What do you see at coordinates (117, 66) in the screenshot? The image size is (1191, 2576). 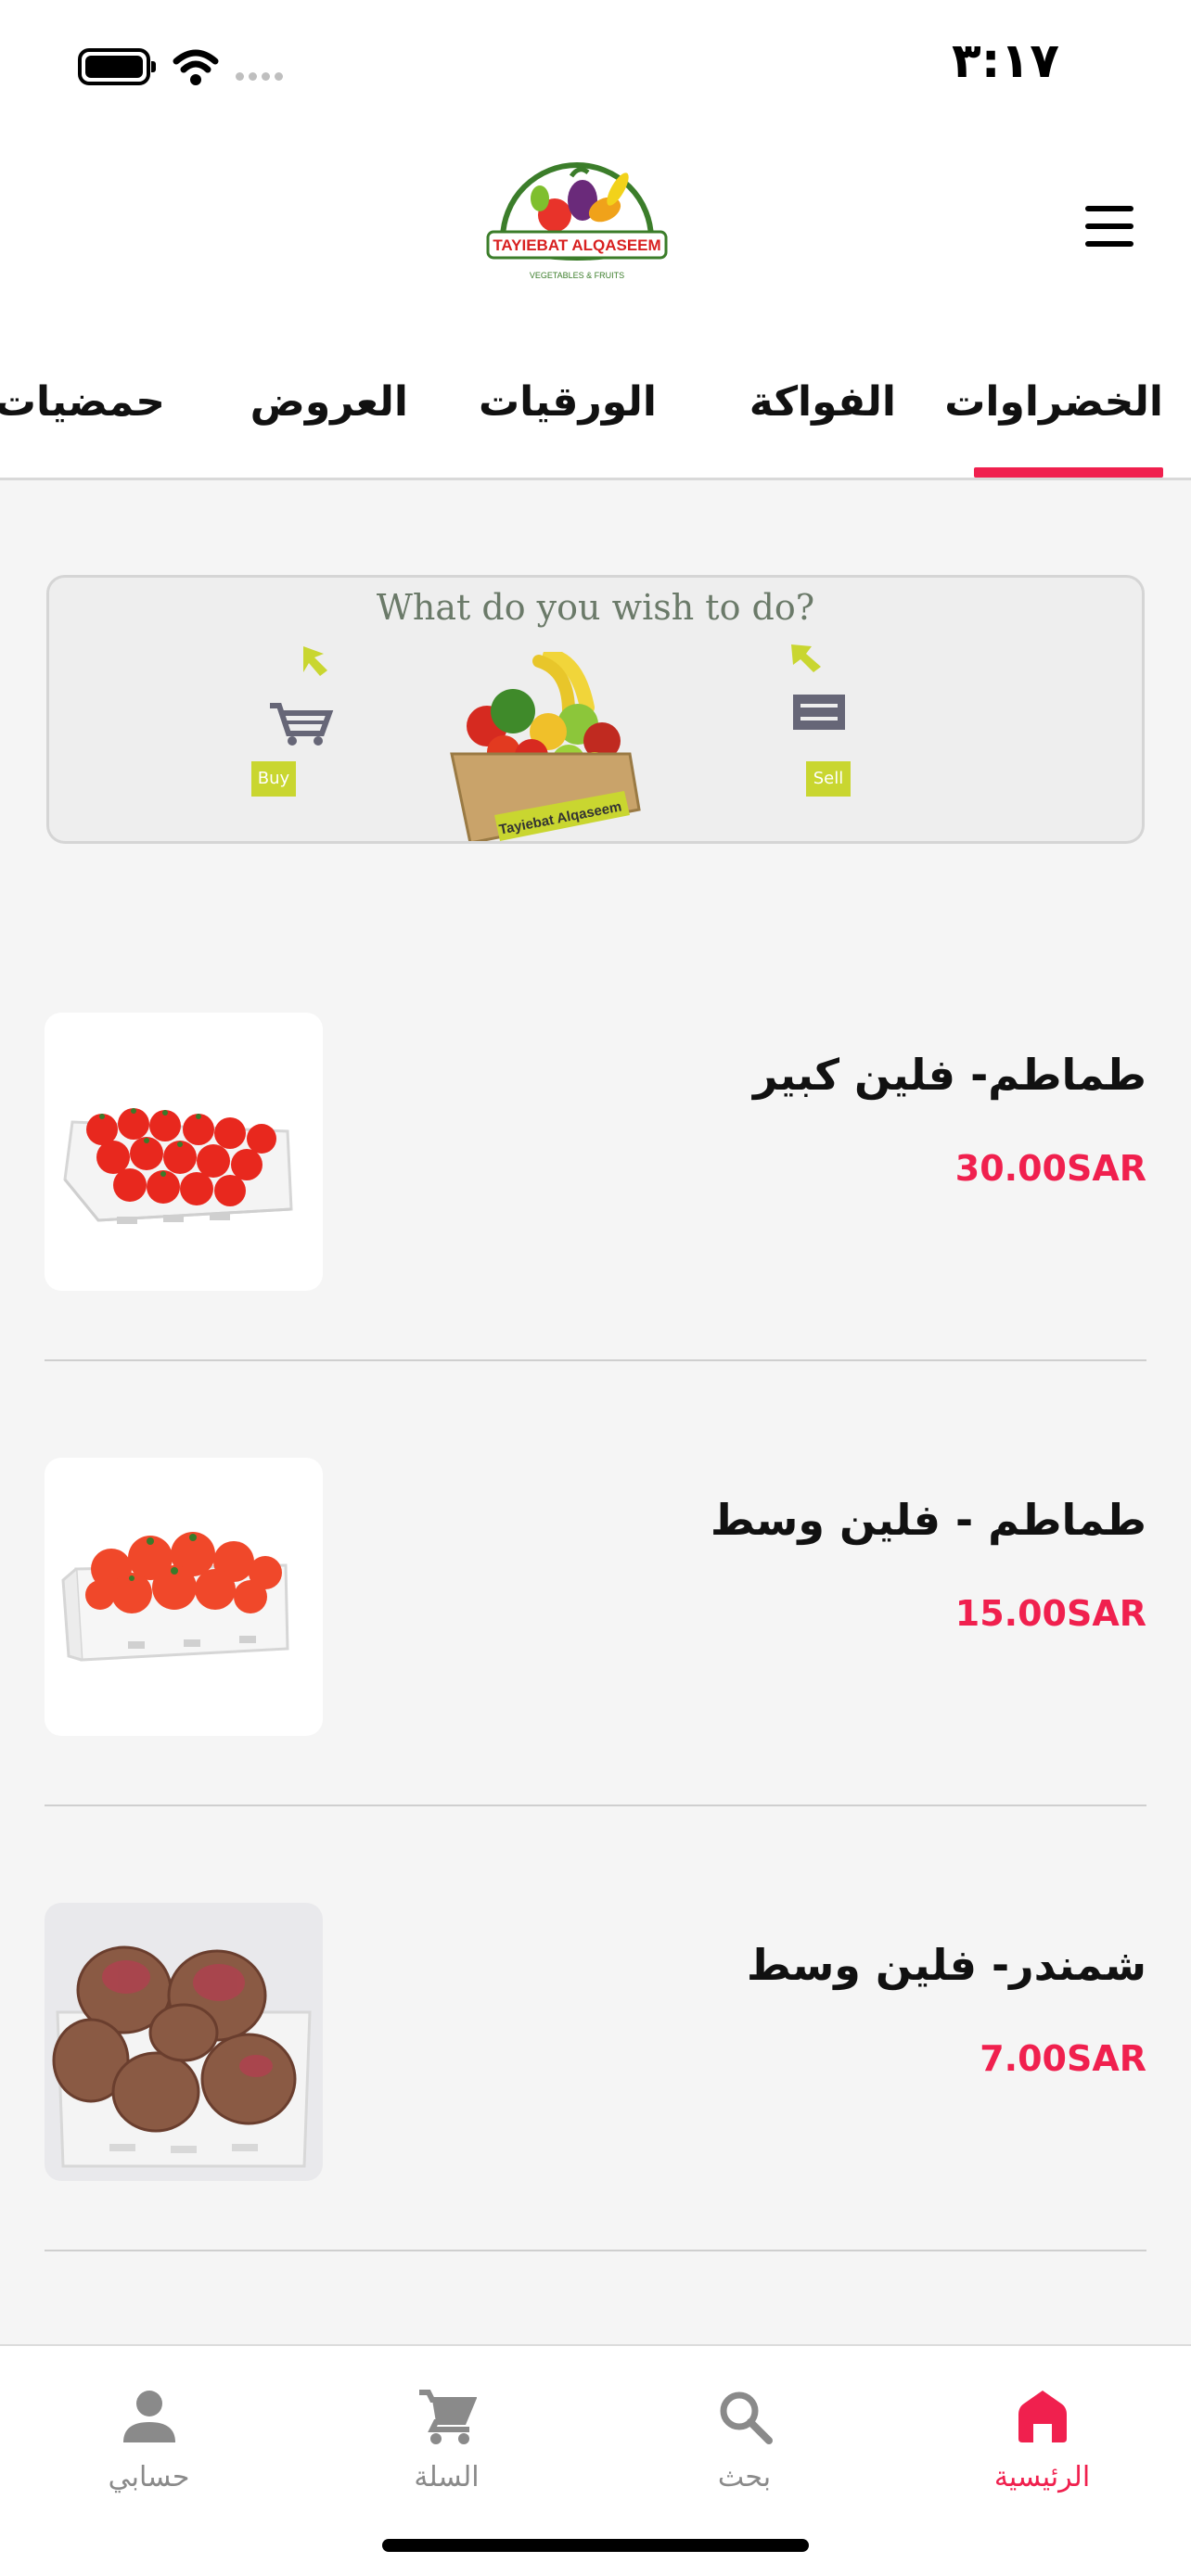 I see `battery-icon` at bounding box center [117, 66].